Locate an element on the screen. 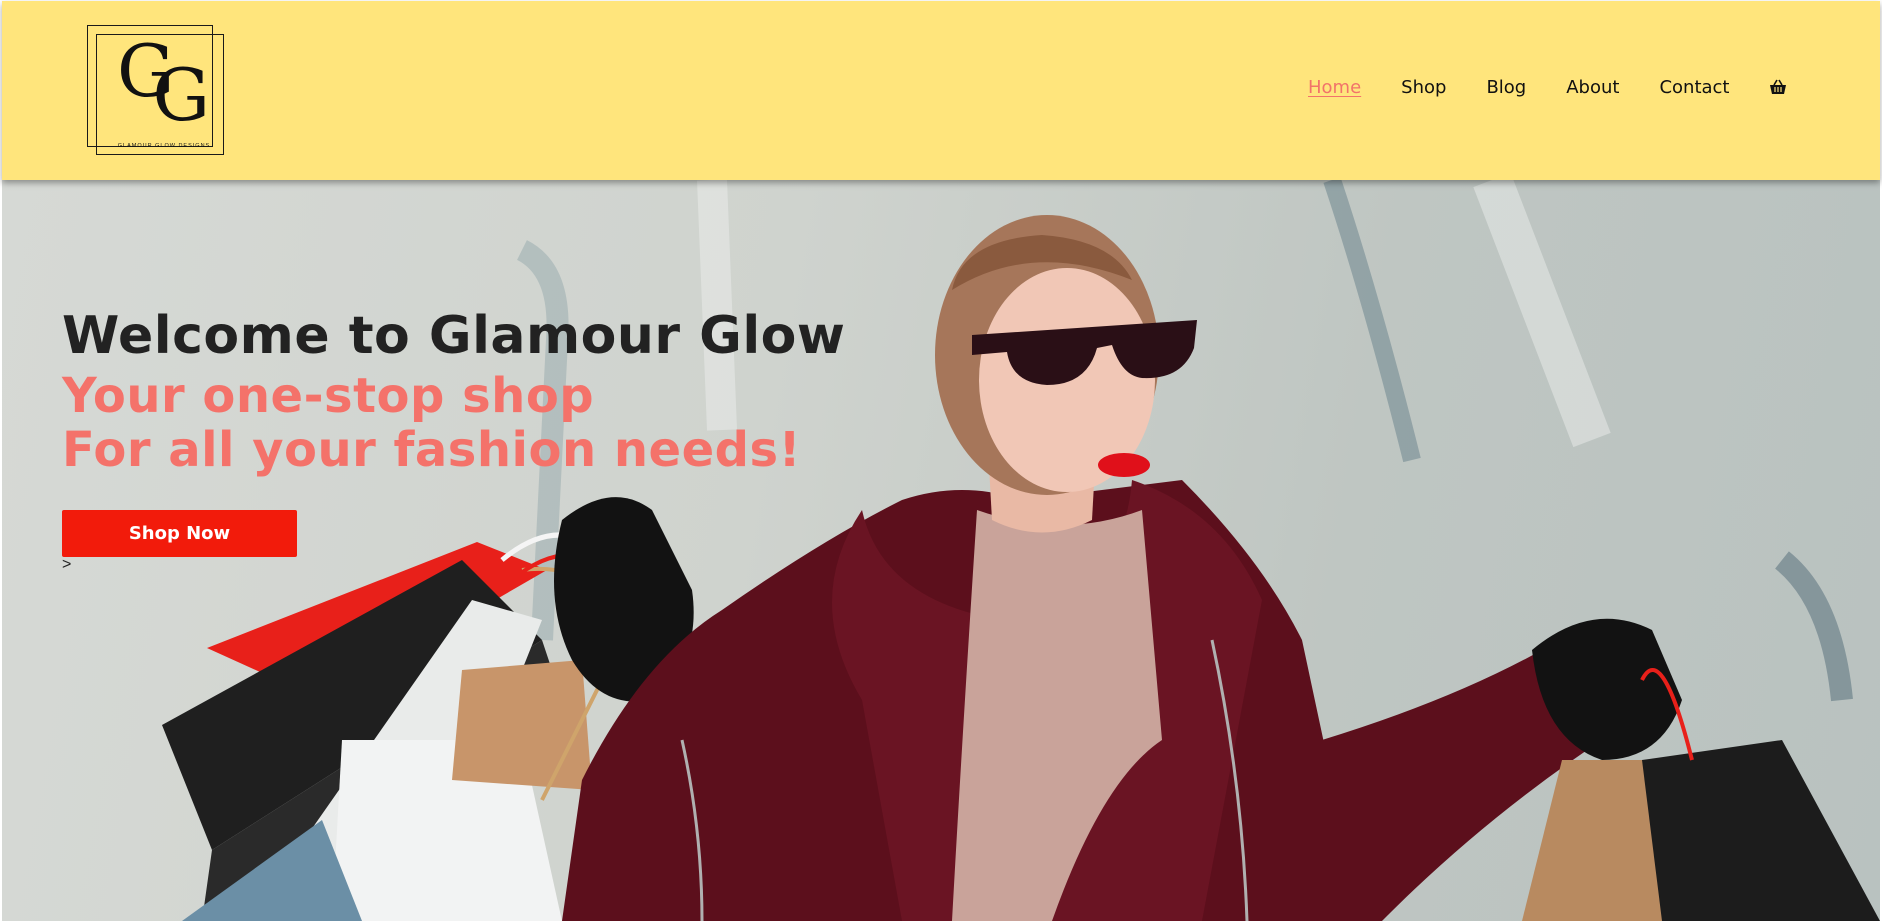 The height and width of the screenshot is (921, 1882). hero-subline-2: For all your fashion needs! is located at coordinates (431, 450).